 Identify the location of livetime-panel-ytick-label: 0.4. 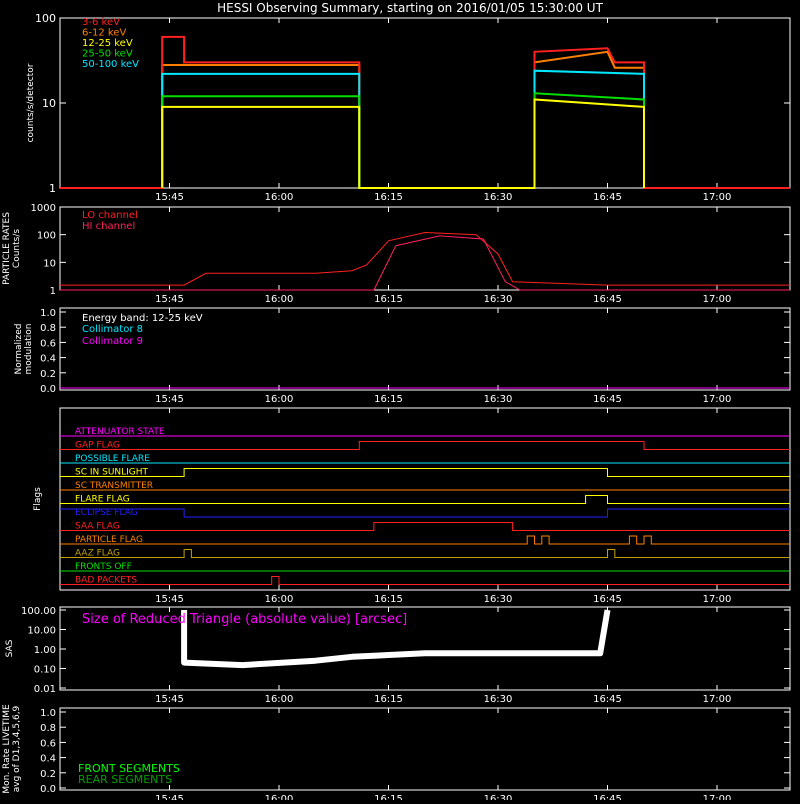
(48, 759).